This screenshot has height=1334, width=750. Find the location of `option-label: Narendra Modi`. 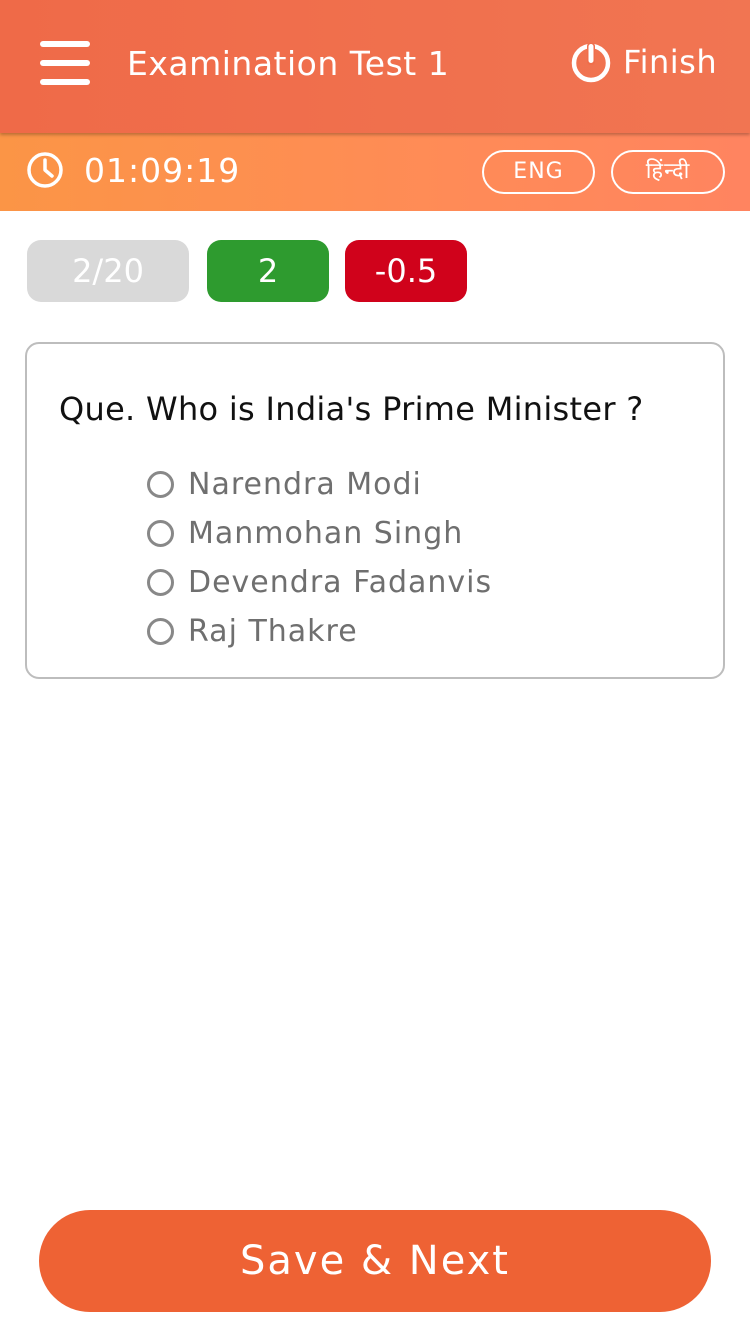

option-label: Narendra Modi is located at coordinates (305, 484).